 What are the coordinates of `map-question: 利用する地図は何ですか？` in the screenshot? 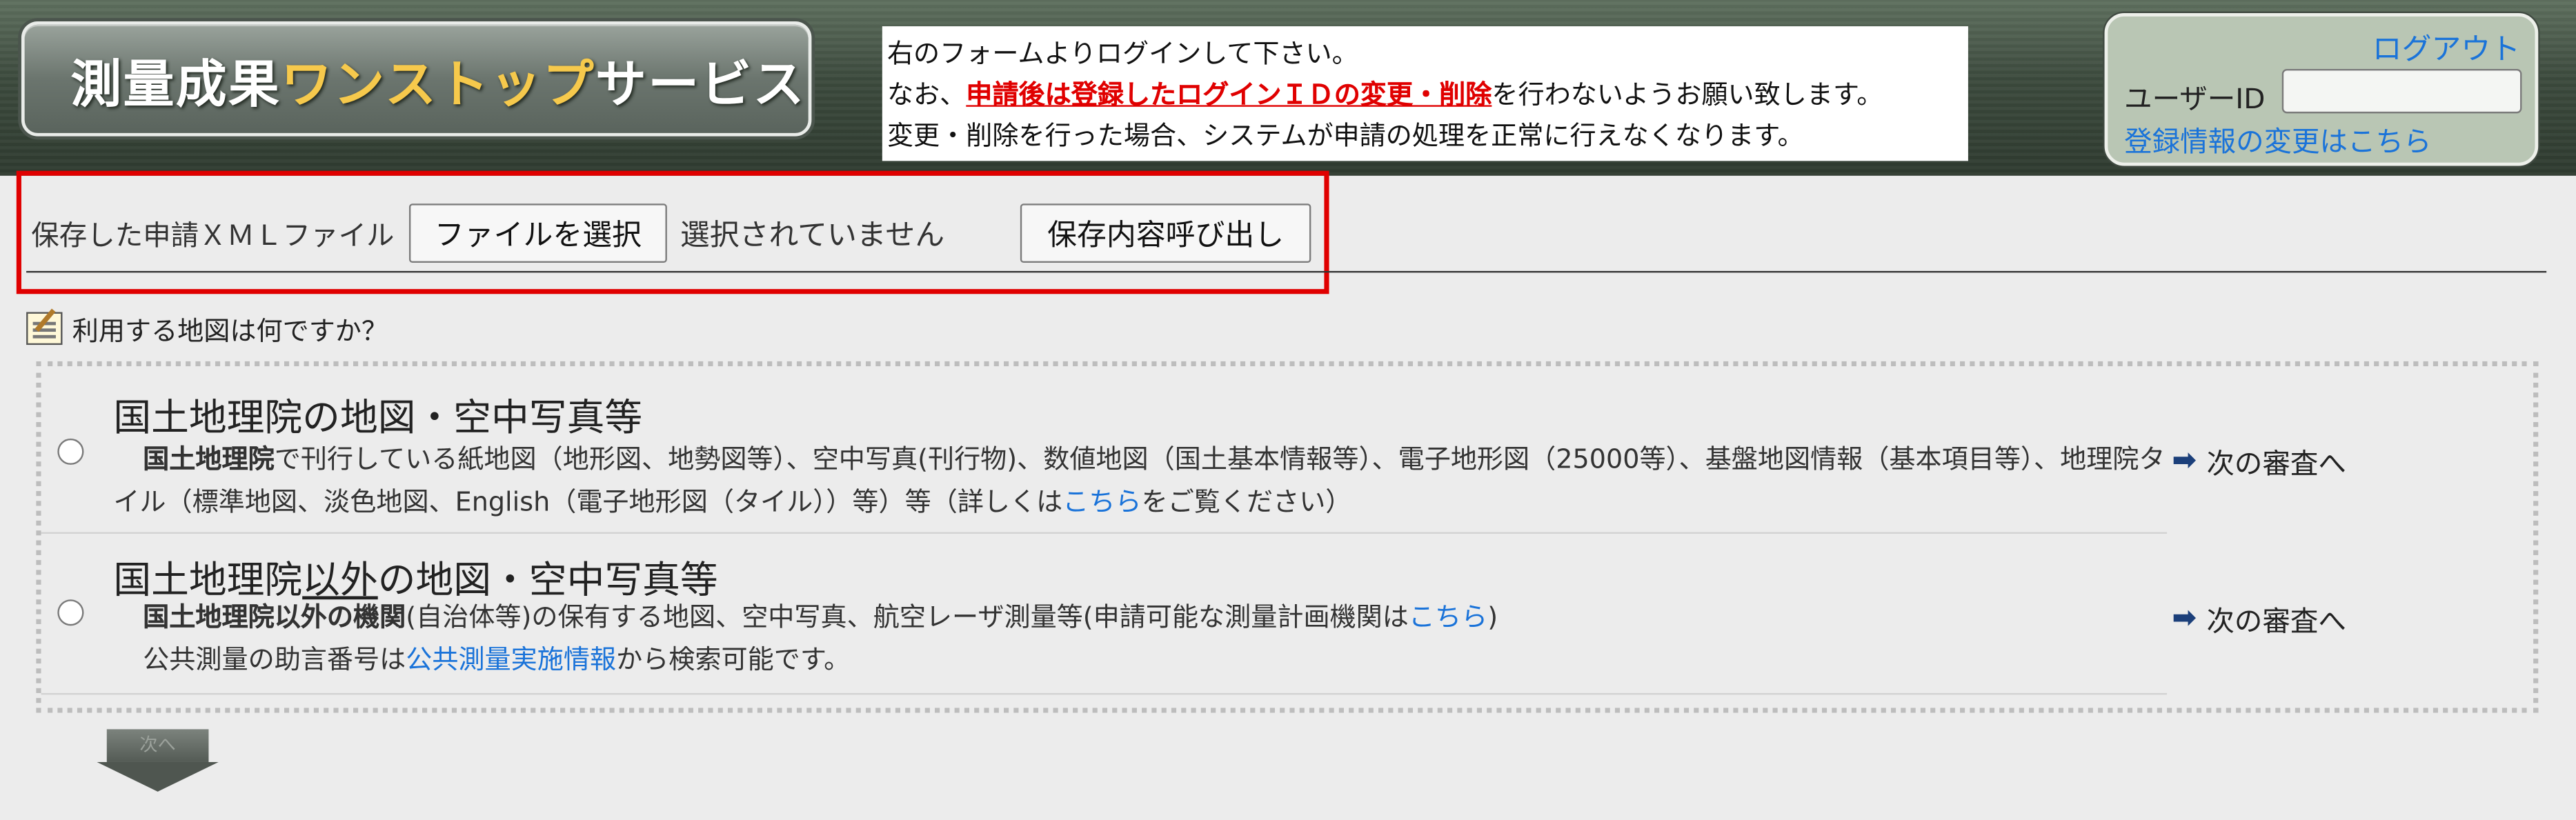 It's located at (207, 328).